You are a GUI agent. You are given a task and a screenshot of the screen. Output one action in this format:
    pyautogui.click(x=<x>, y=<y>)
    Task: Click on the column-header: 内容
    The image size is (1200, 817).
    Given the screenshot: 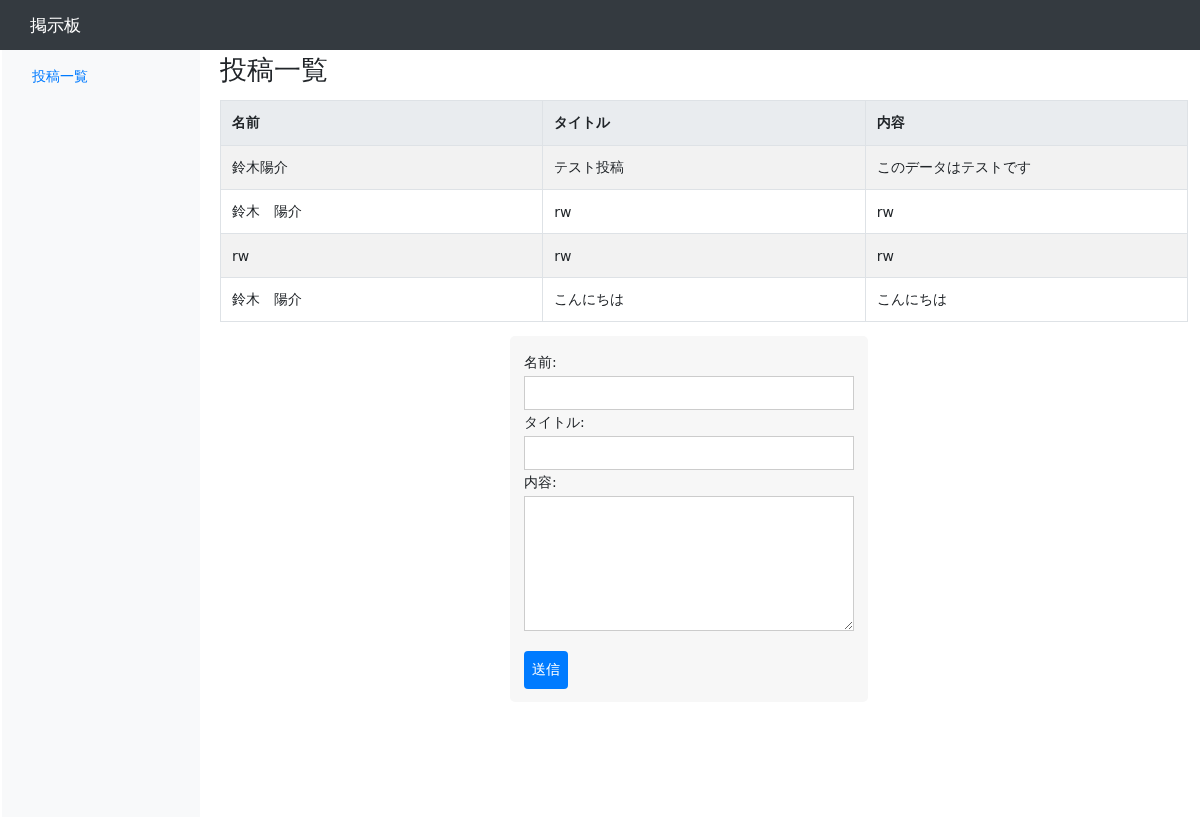 What is the action you would take?
    pyautogui.click(x=1026, y=123)
    